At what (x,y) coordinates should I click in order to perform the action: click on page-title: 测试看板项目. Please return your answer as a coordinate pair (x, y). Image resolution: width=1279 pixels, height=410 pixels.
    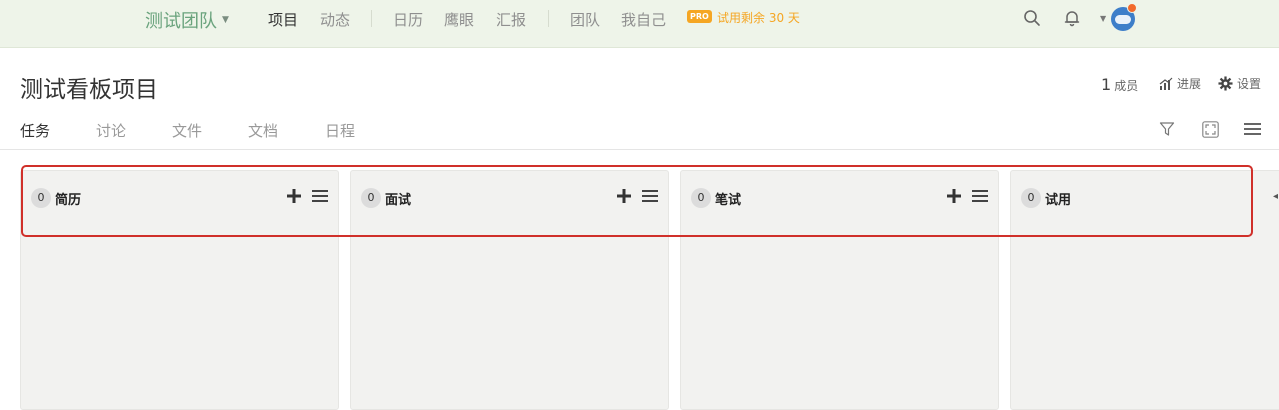
    Looking at the image, I should click on (89, 90).